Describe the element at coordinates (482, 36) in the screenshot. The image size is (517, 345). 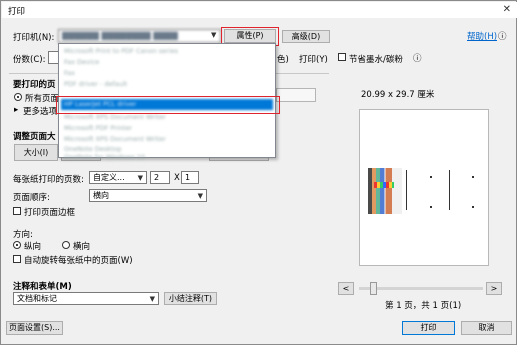
I see `help-link: 帮助(H)` at that location.